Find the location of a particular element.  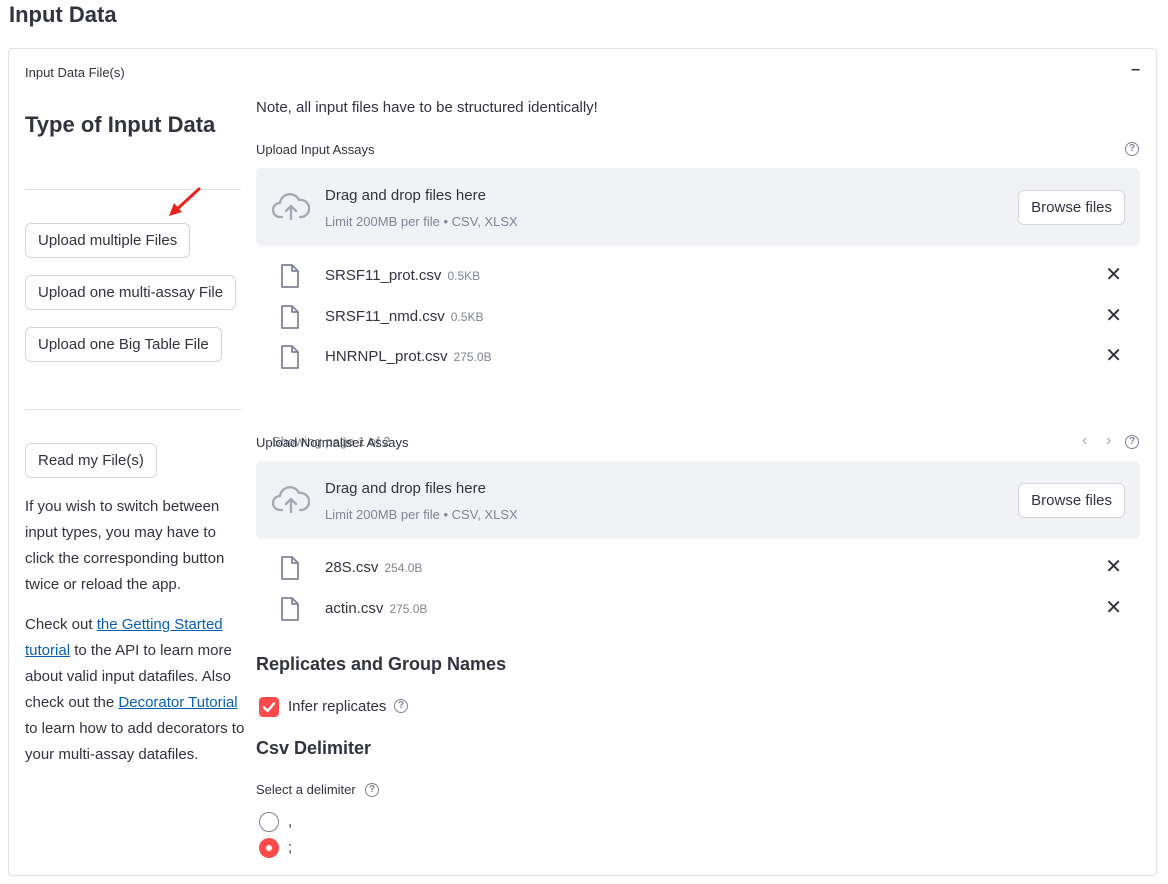

infer-replicates-label: Infer replicates is located at coordinates (337, 706).